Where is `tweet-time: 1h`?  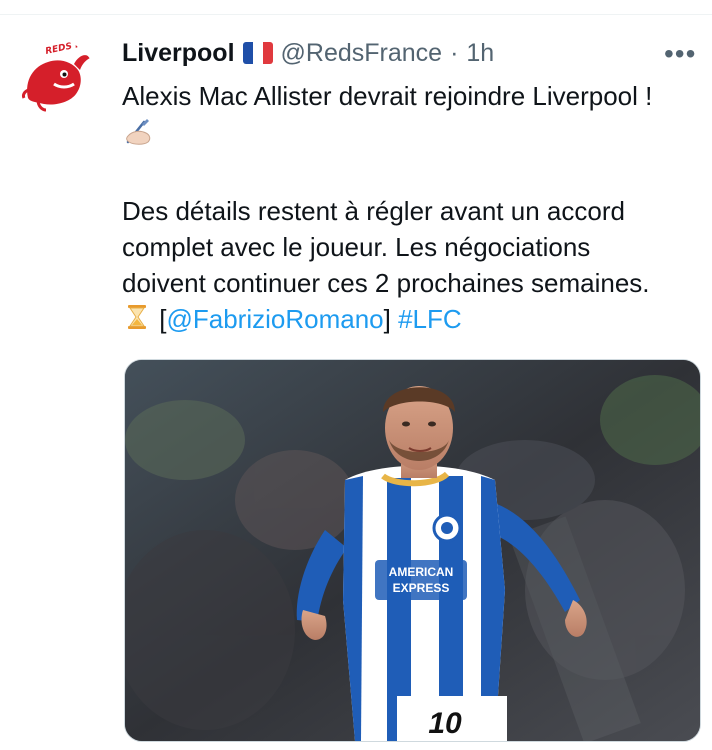
tweet-time: 1h is located at coordinates (480, 53).